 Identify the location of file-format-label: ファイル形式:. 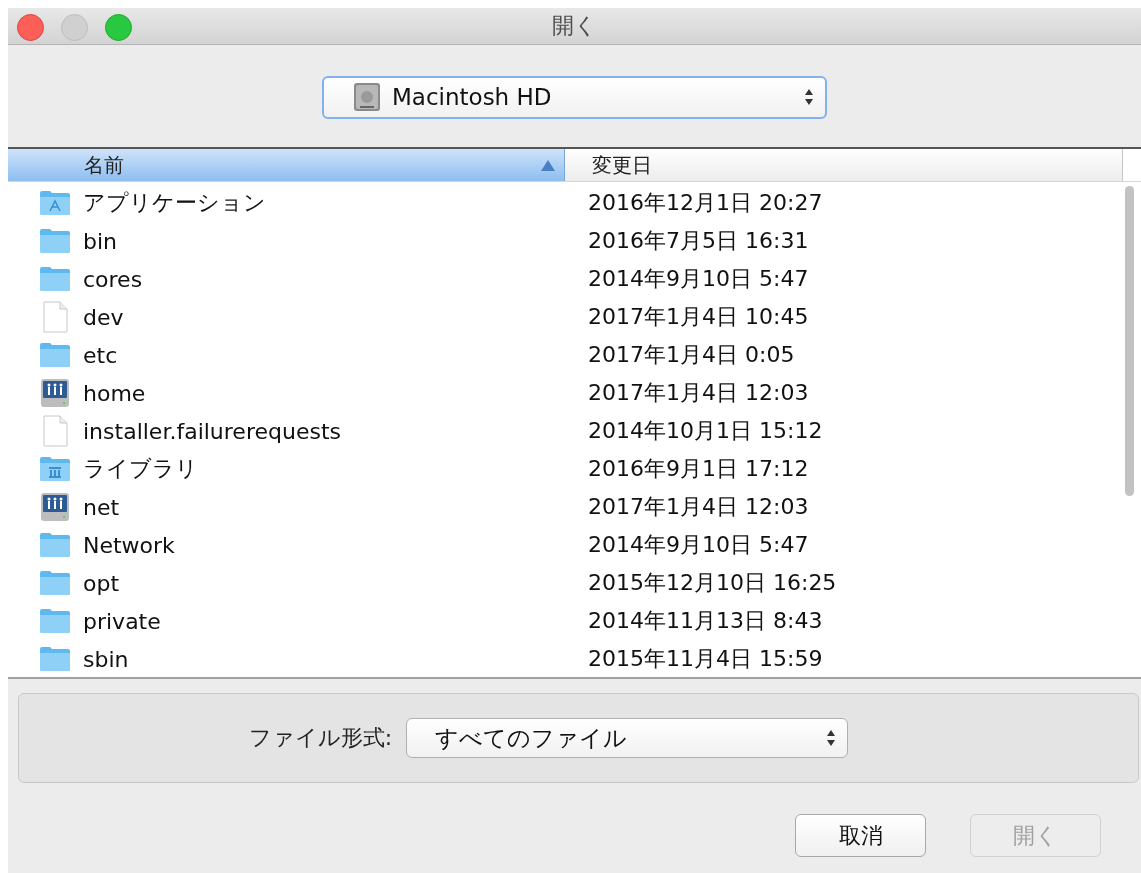
(320, 738).